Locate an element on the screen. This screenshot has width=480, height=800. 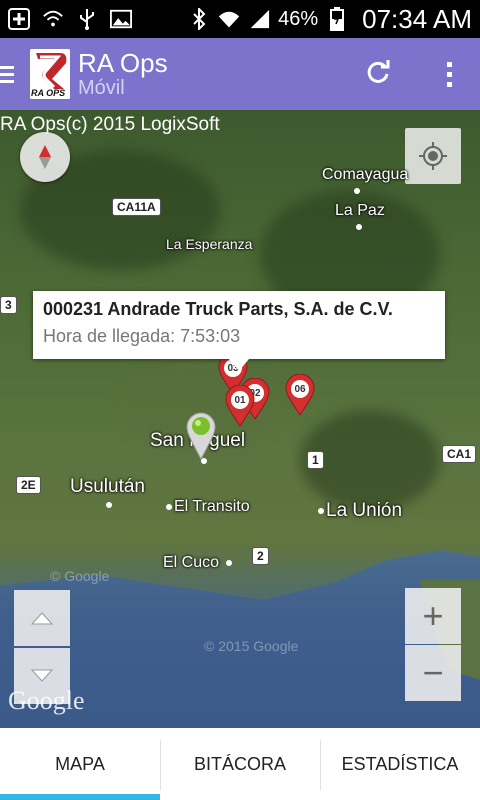
map-marker: 01 is located at coordinates (240, 405).